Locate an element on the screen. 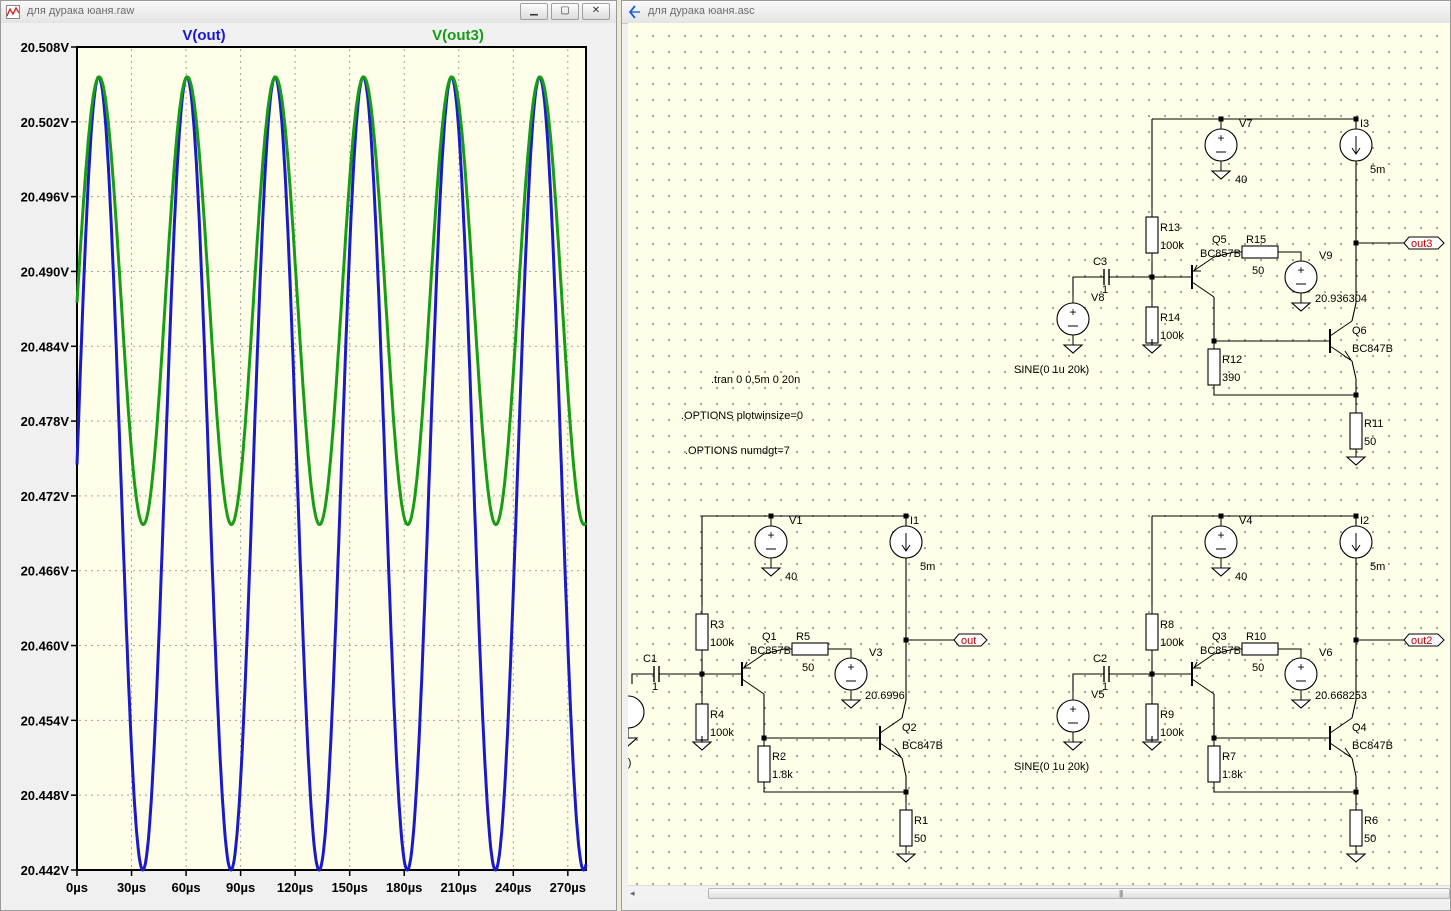  y-tick-label: 20.448V is located at coordinates (45, 795).